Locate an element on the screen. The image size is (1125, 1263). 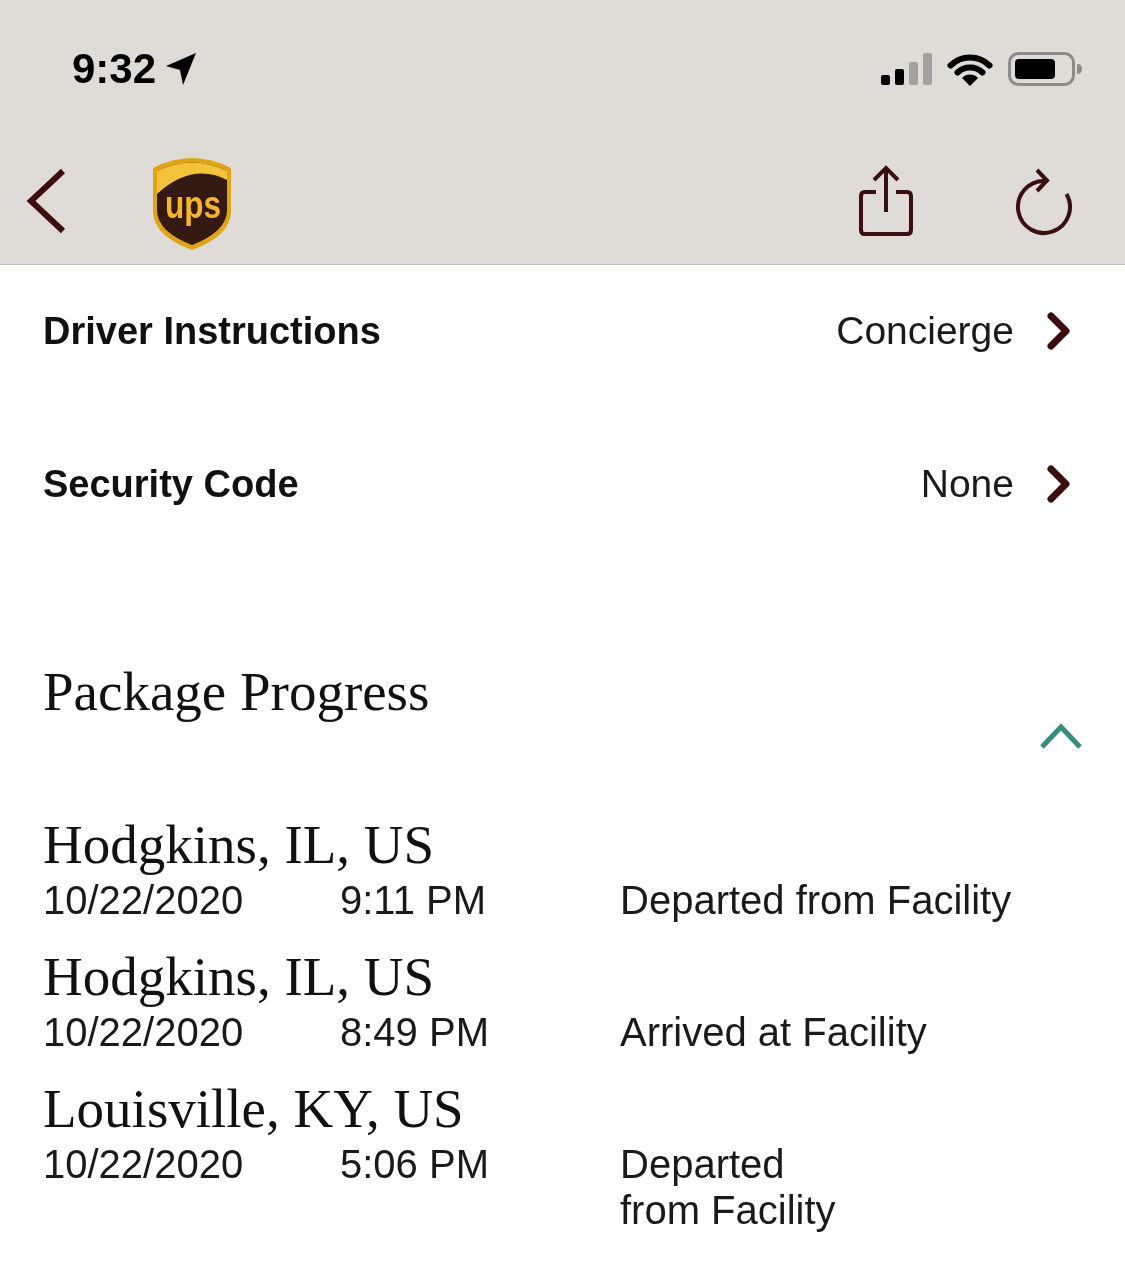
detail-label: Driver Instructions is located at coordinates (212, 331).